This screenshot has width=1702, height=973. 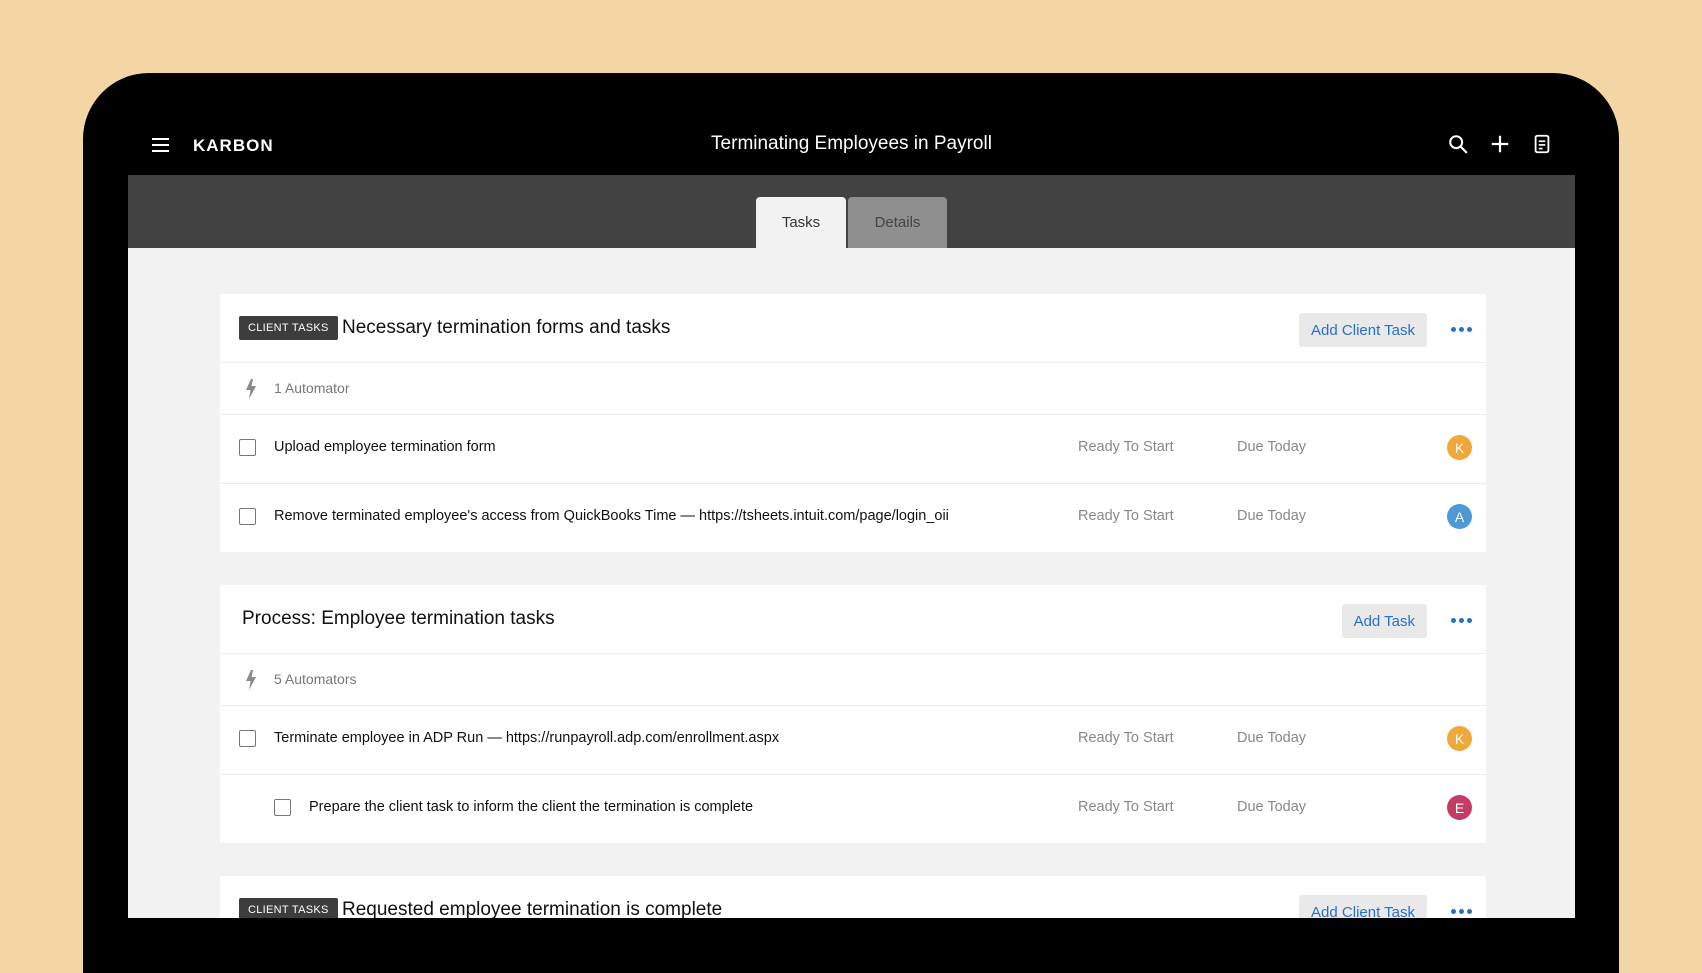 I want to click on add-task-button: Add Task, so click(x=1384, y=621).